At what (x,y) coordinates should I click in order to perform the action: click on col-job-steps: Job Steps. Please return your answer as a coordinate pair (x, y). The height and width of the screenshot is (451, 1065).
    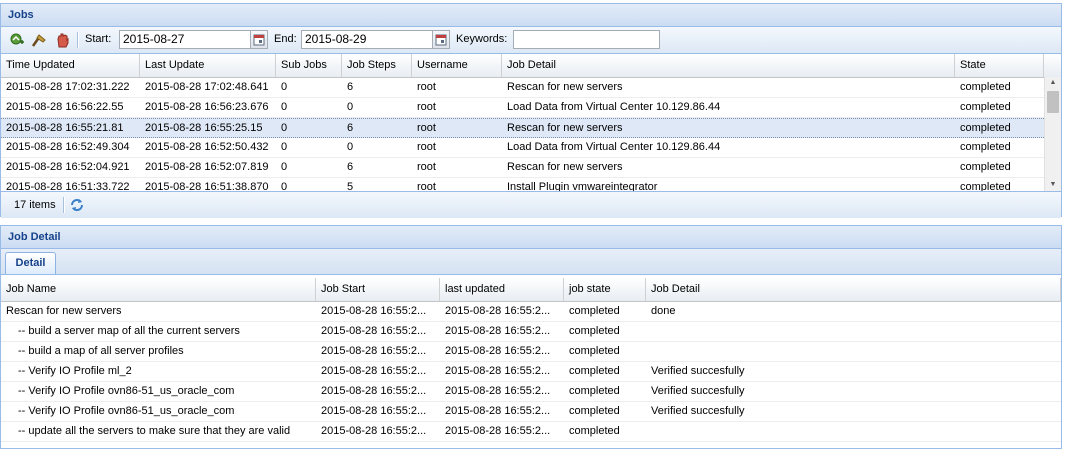
    Looking at the image, I should click on (377, 65).